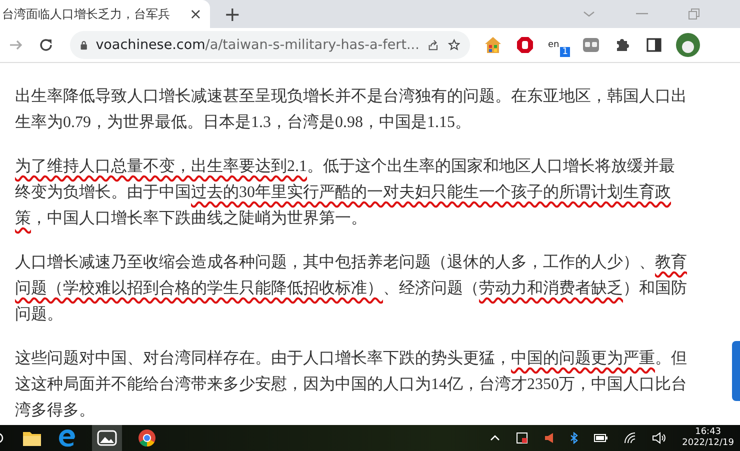  I want to click on battery-icon, so click(601, 438).